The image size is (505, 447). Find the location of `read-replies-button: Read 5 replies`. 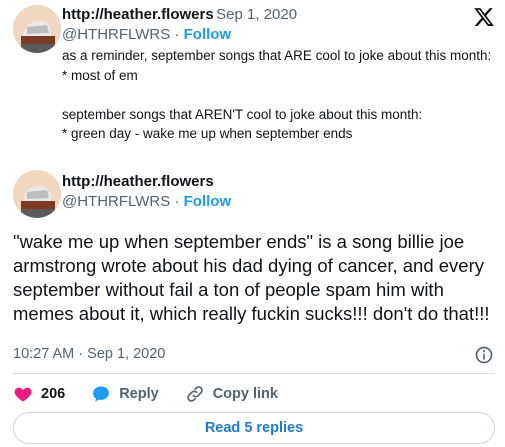

read-replies-button: Read 5 replies is located at coordinates (254, 428).